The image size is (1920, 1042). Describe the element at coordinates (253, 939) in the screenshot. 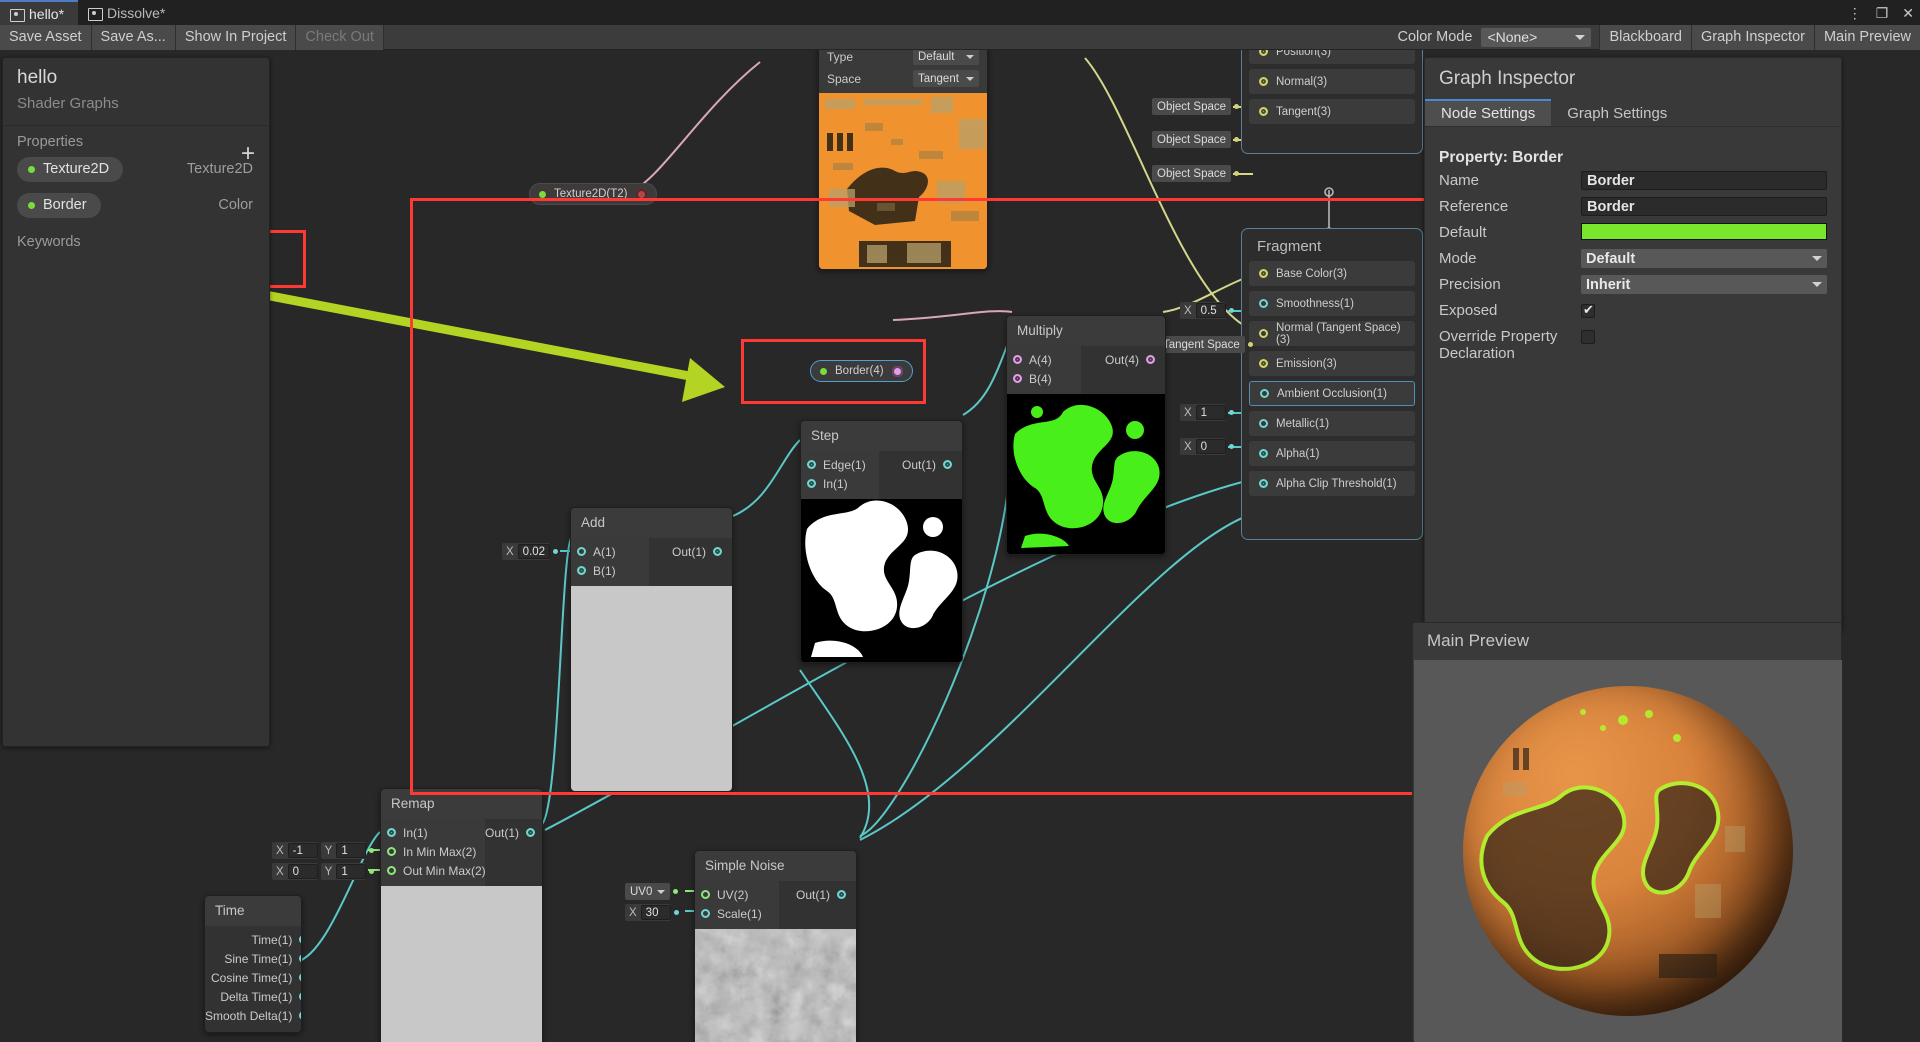

I see `port-time: Time(1)` at that location.